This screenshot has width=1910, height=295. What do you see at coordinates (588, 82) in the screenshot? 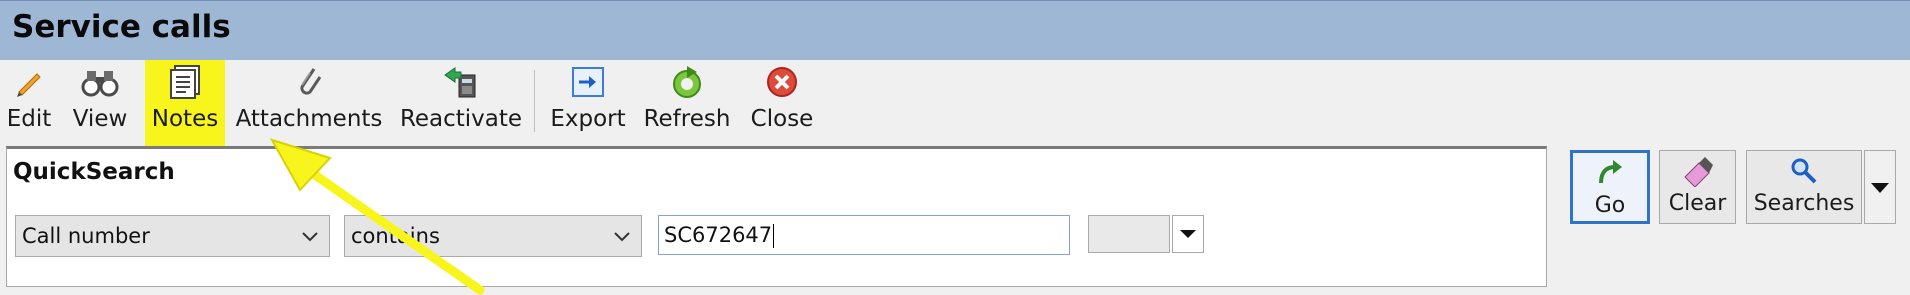
I see `export-icon` at bounding box center [588, 82].